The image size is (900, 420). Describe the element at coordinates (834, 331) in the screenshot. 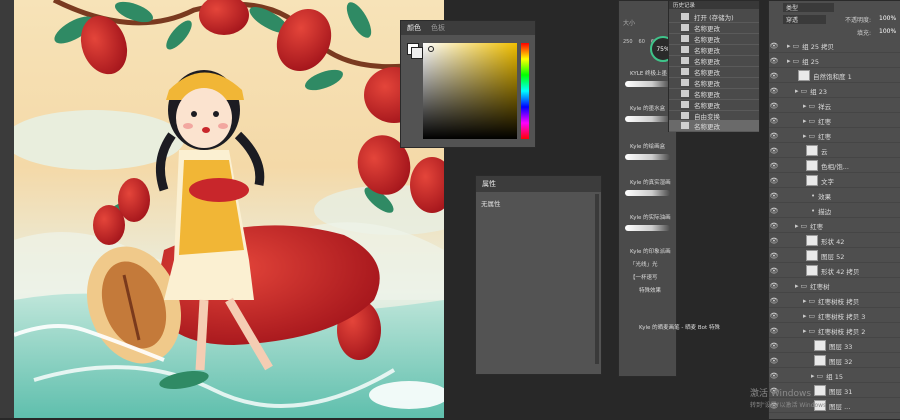

I see `layer-row: 👁 ▸ ▭ 红枣树枝 拷贝 2` at that location.